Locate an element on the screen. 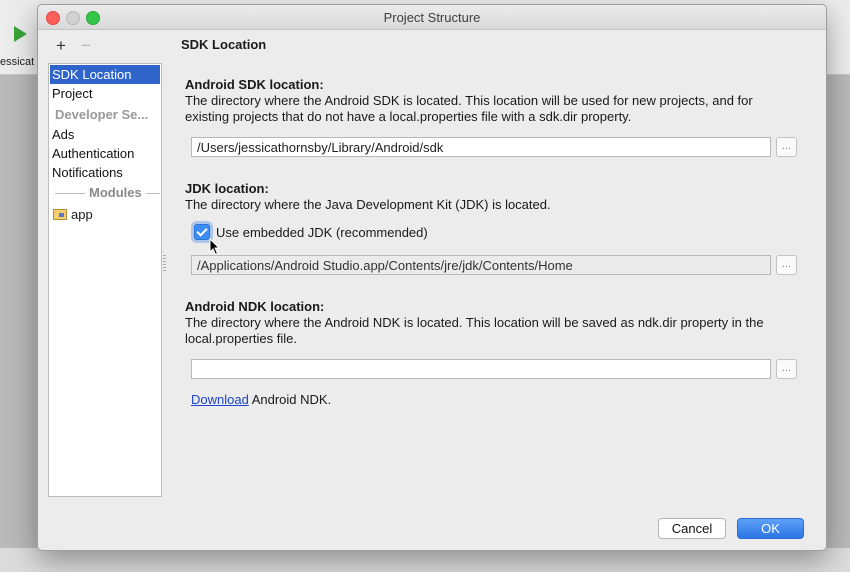 This screenshot has height=572, width=850. page-title: SDK Location is located at coordinates (224, 44).